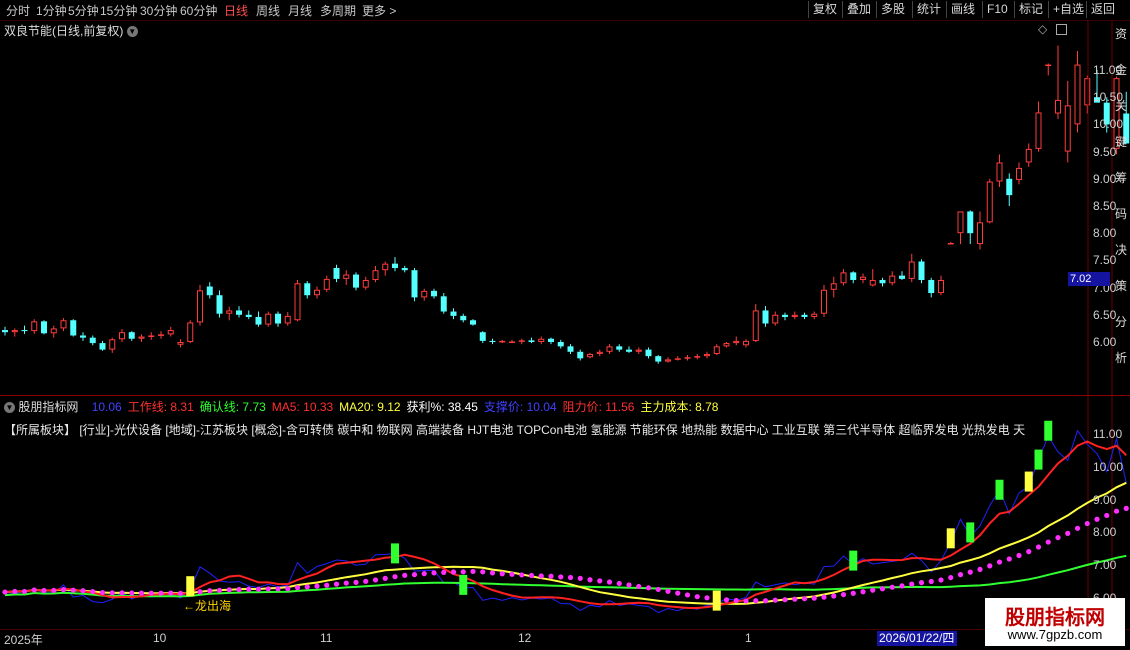 The height and width of the screenshot is (650, 1130). I want to click on confirm-line, so click(565, 576).